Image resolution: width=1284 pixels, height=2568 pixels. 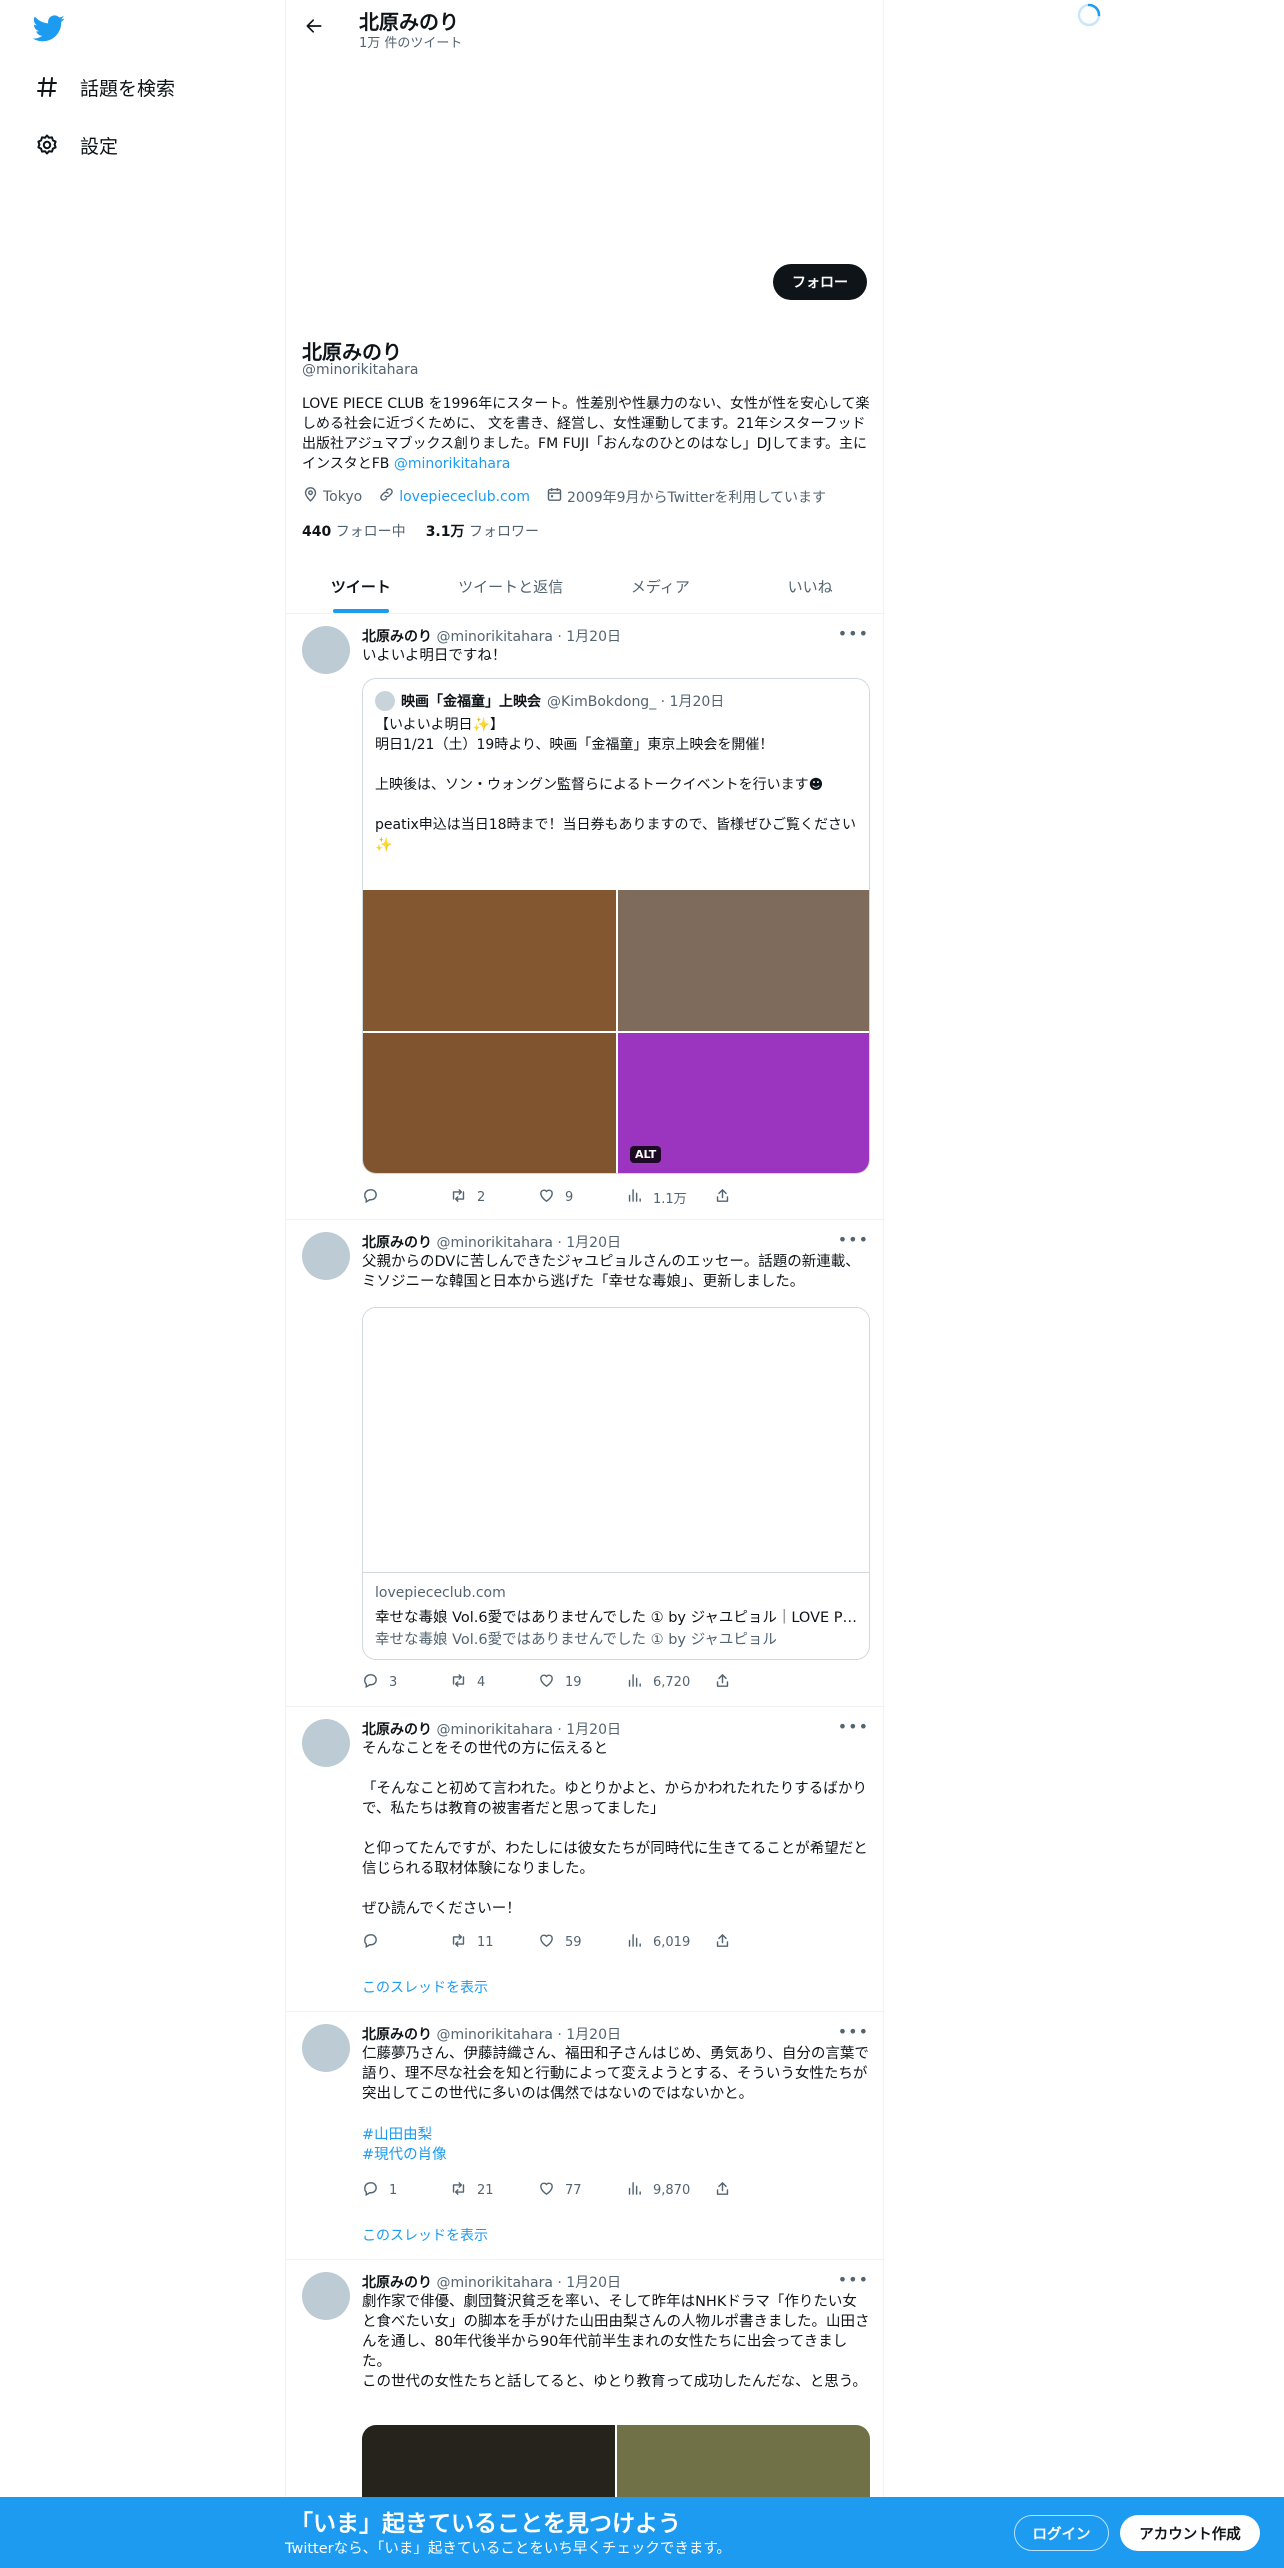 What do you see at coordinates (616, 1031) in the screenshot?
I see `quoted-media-grid: ALT` at bounding box center [616, 1031].